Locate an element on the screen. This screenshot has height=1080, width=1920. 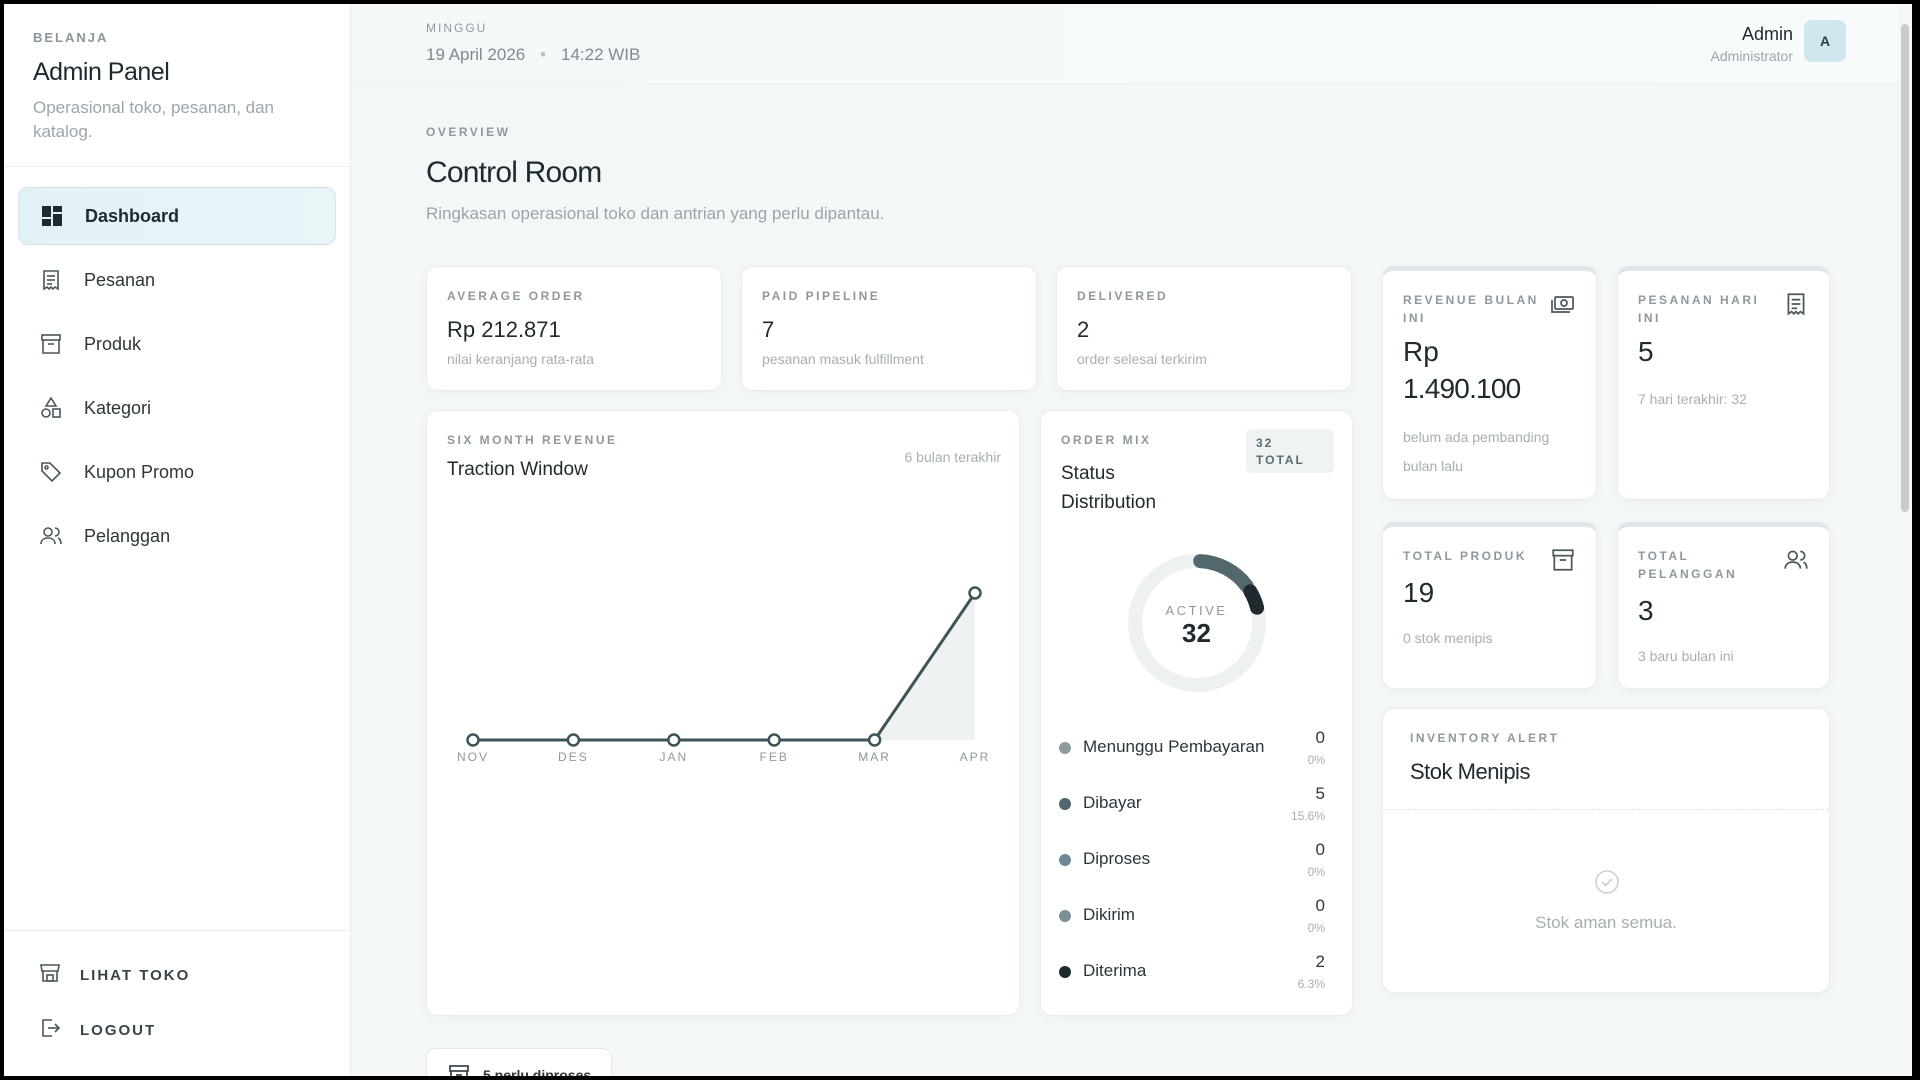
x-tick-label: NOV is located at coordinates (473, 757).